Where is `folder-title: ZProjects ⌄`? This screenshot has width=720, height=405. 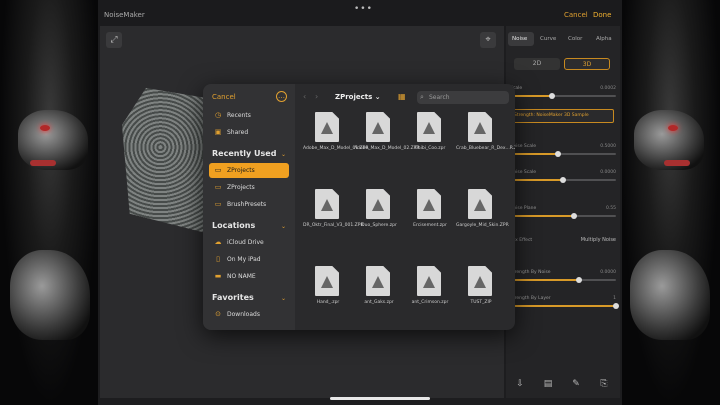 folder-title: ZProjects ⌄ is located at coordinates (358, 97).